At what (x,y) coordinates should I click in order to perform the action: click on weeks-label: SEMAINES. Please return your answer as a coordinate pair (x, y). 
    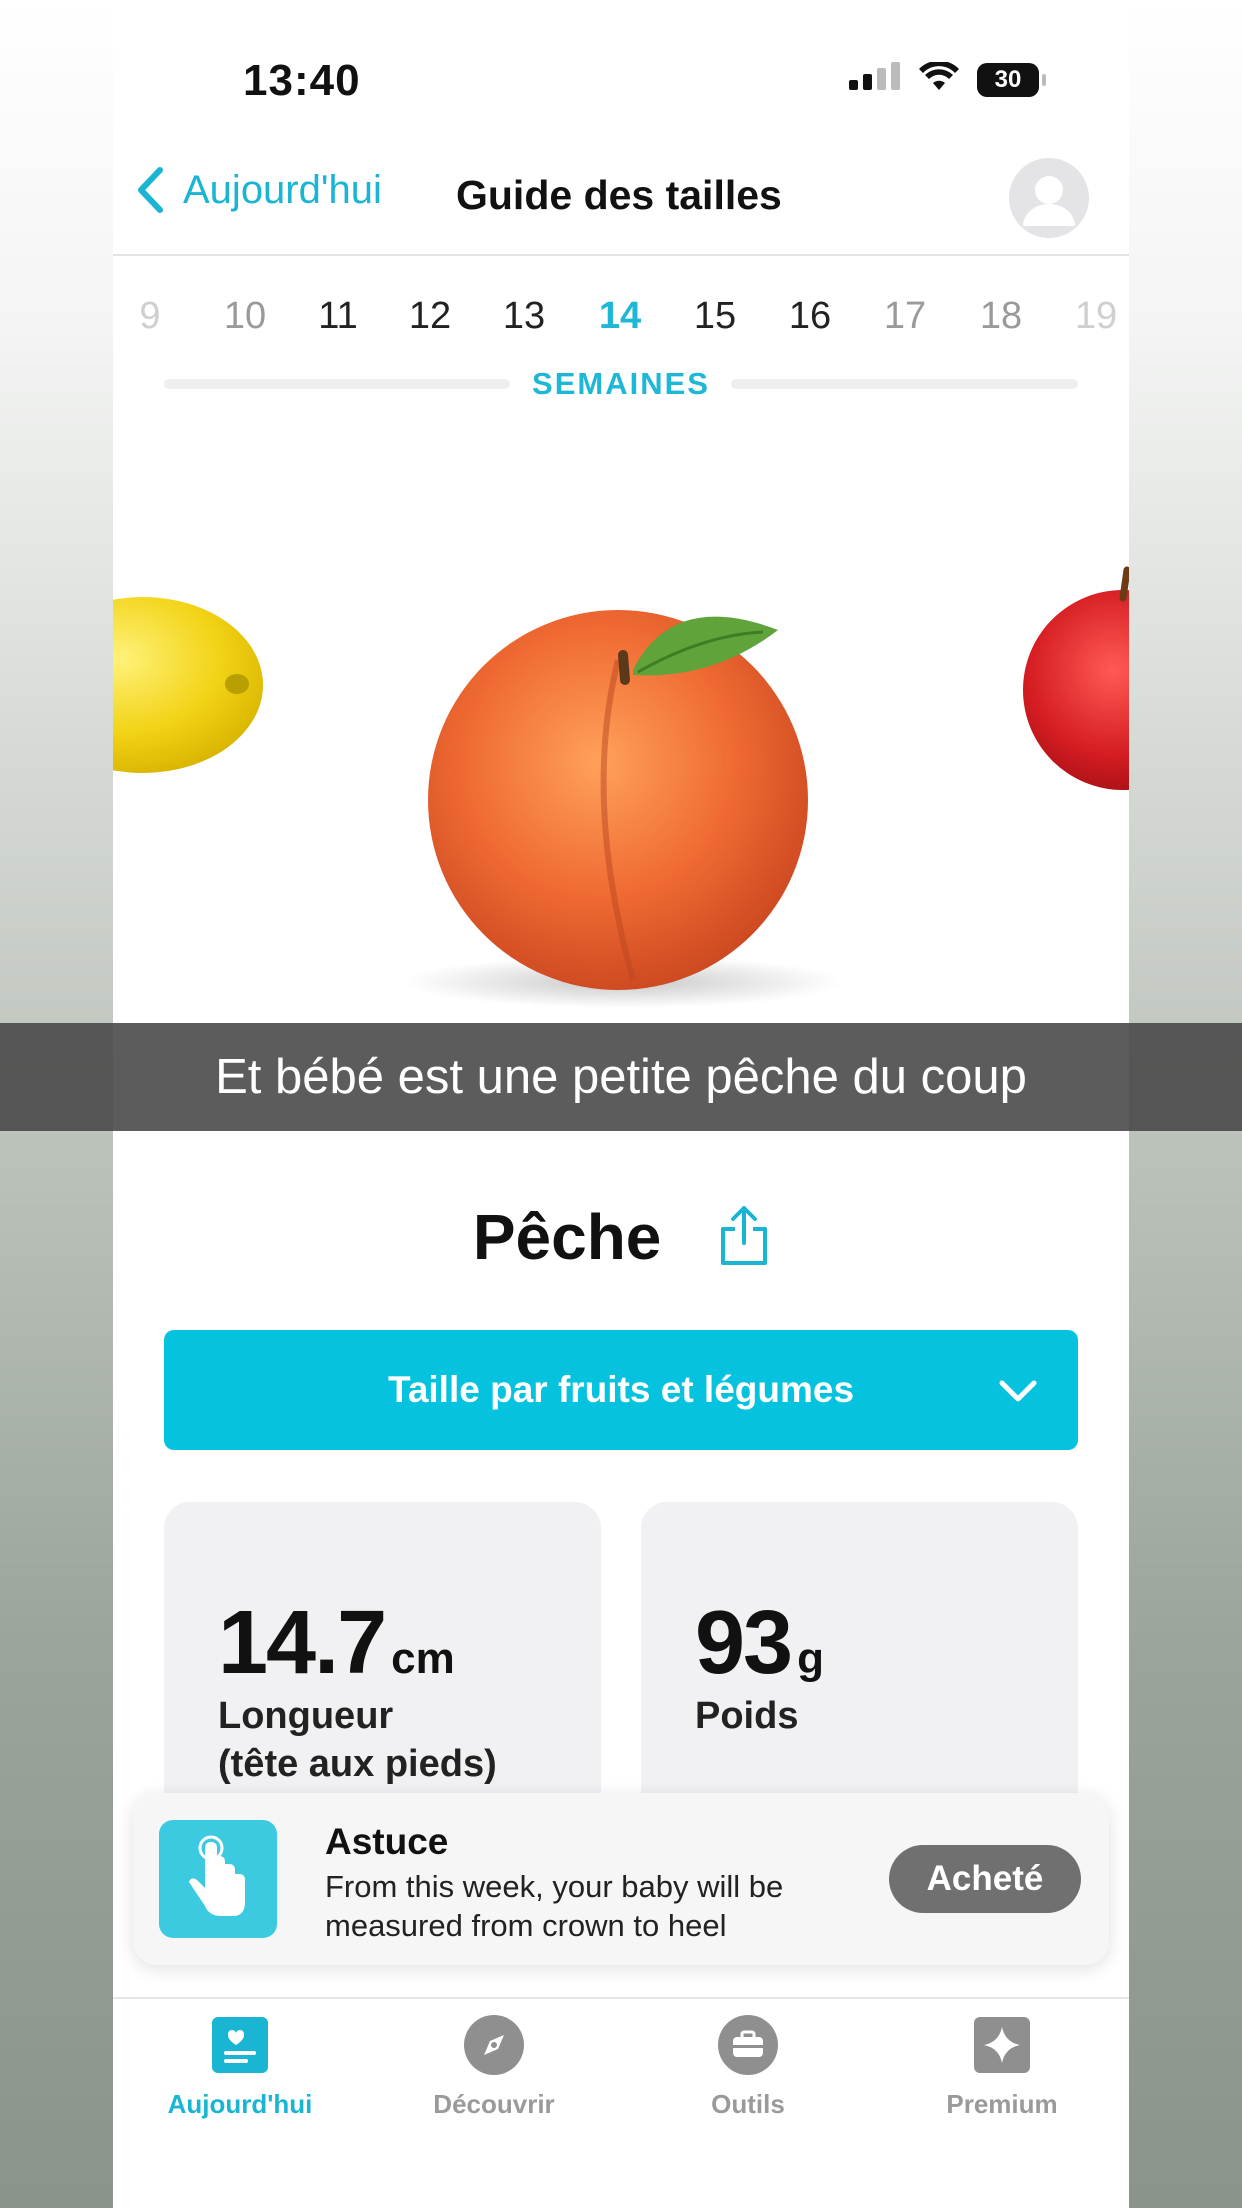
    Looking at the image, I should click on (621, 383).